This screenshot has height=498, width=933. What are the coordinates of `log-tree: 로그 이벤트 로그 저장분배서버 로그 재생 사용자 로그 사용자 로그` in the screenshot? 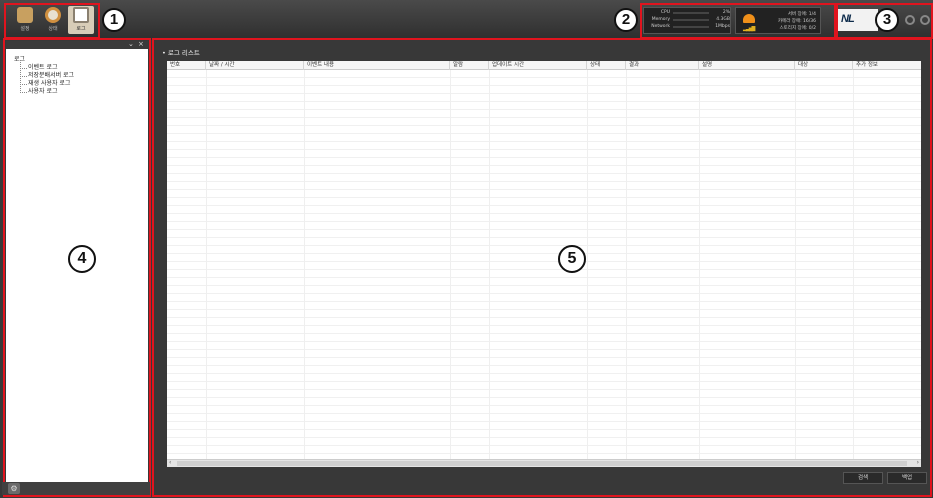 It's located at (44, 76).